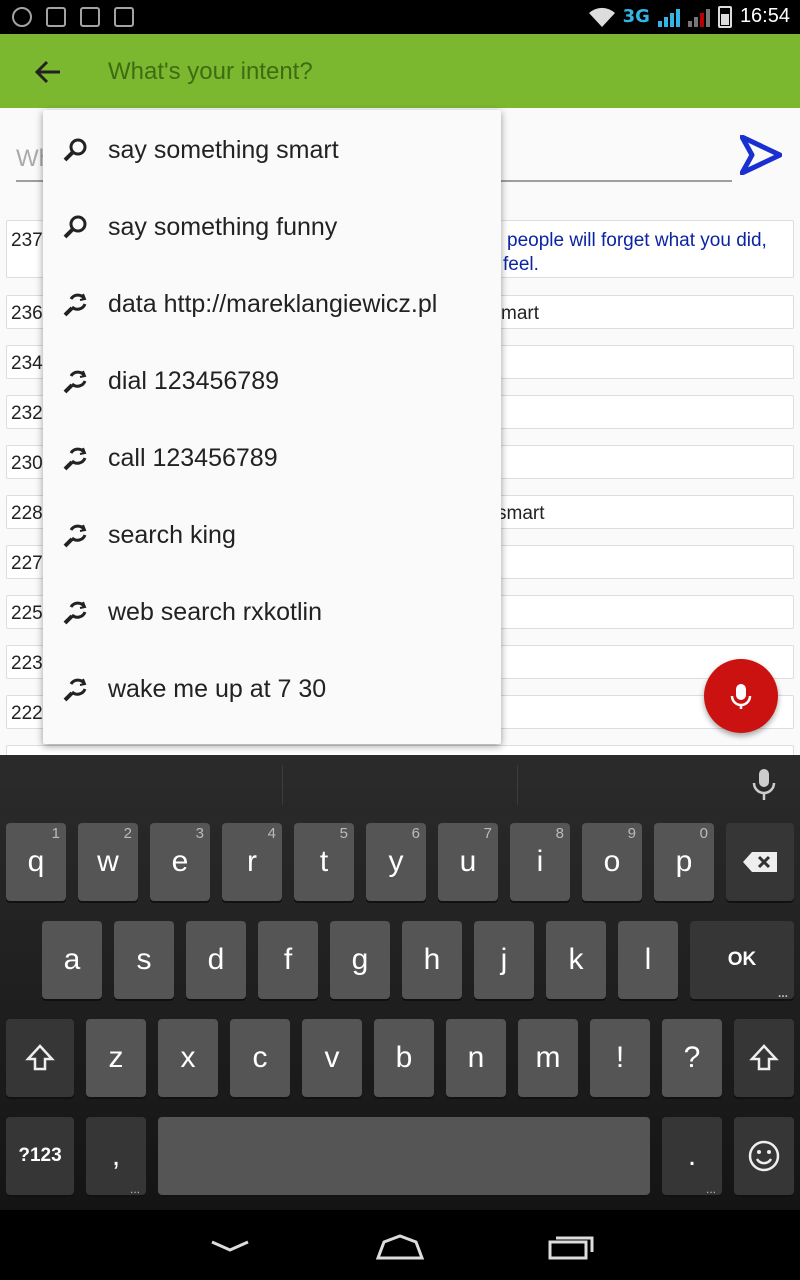  I want to click on key-v: v, so click(332, 1058).